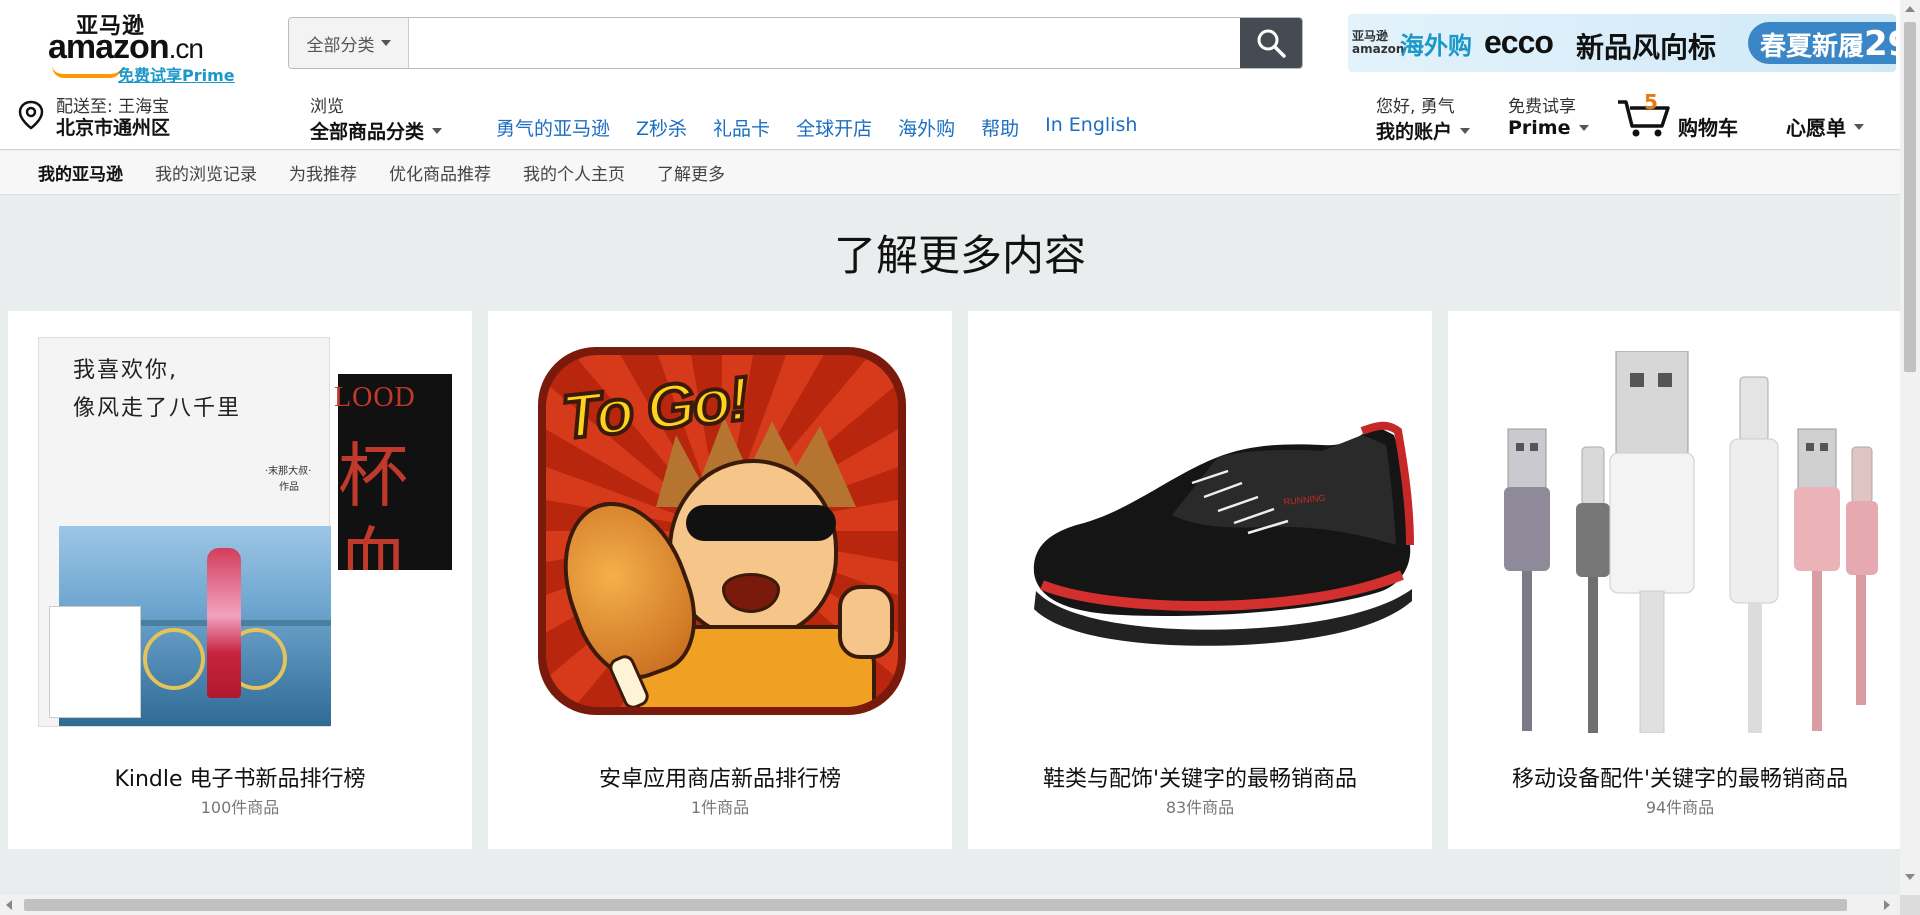 This screenshot has width=1920, height=915. What do you see at coordinates (553, 127) in the screenshot?
I see `nav-link-my-amazon: 勇气的亚马逊` at bounding box center [553, 127].